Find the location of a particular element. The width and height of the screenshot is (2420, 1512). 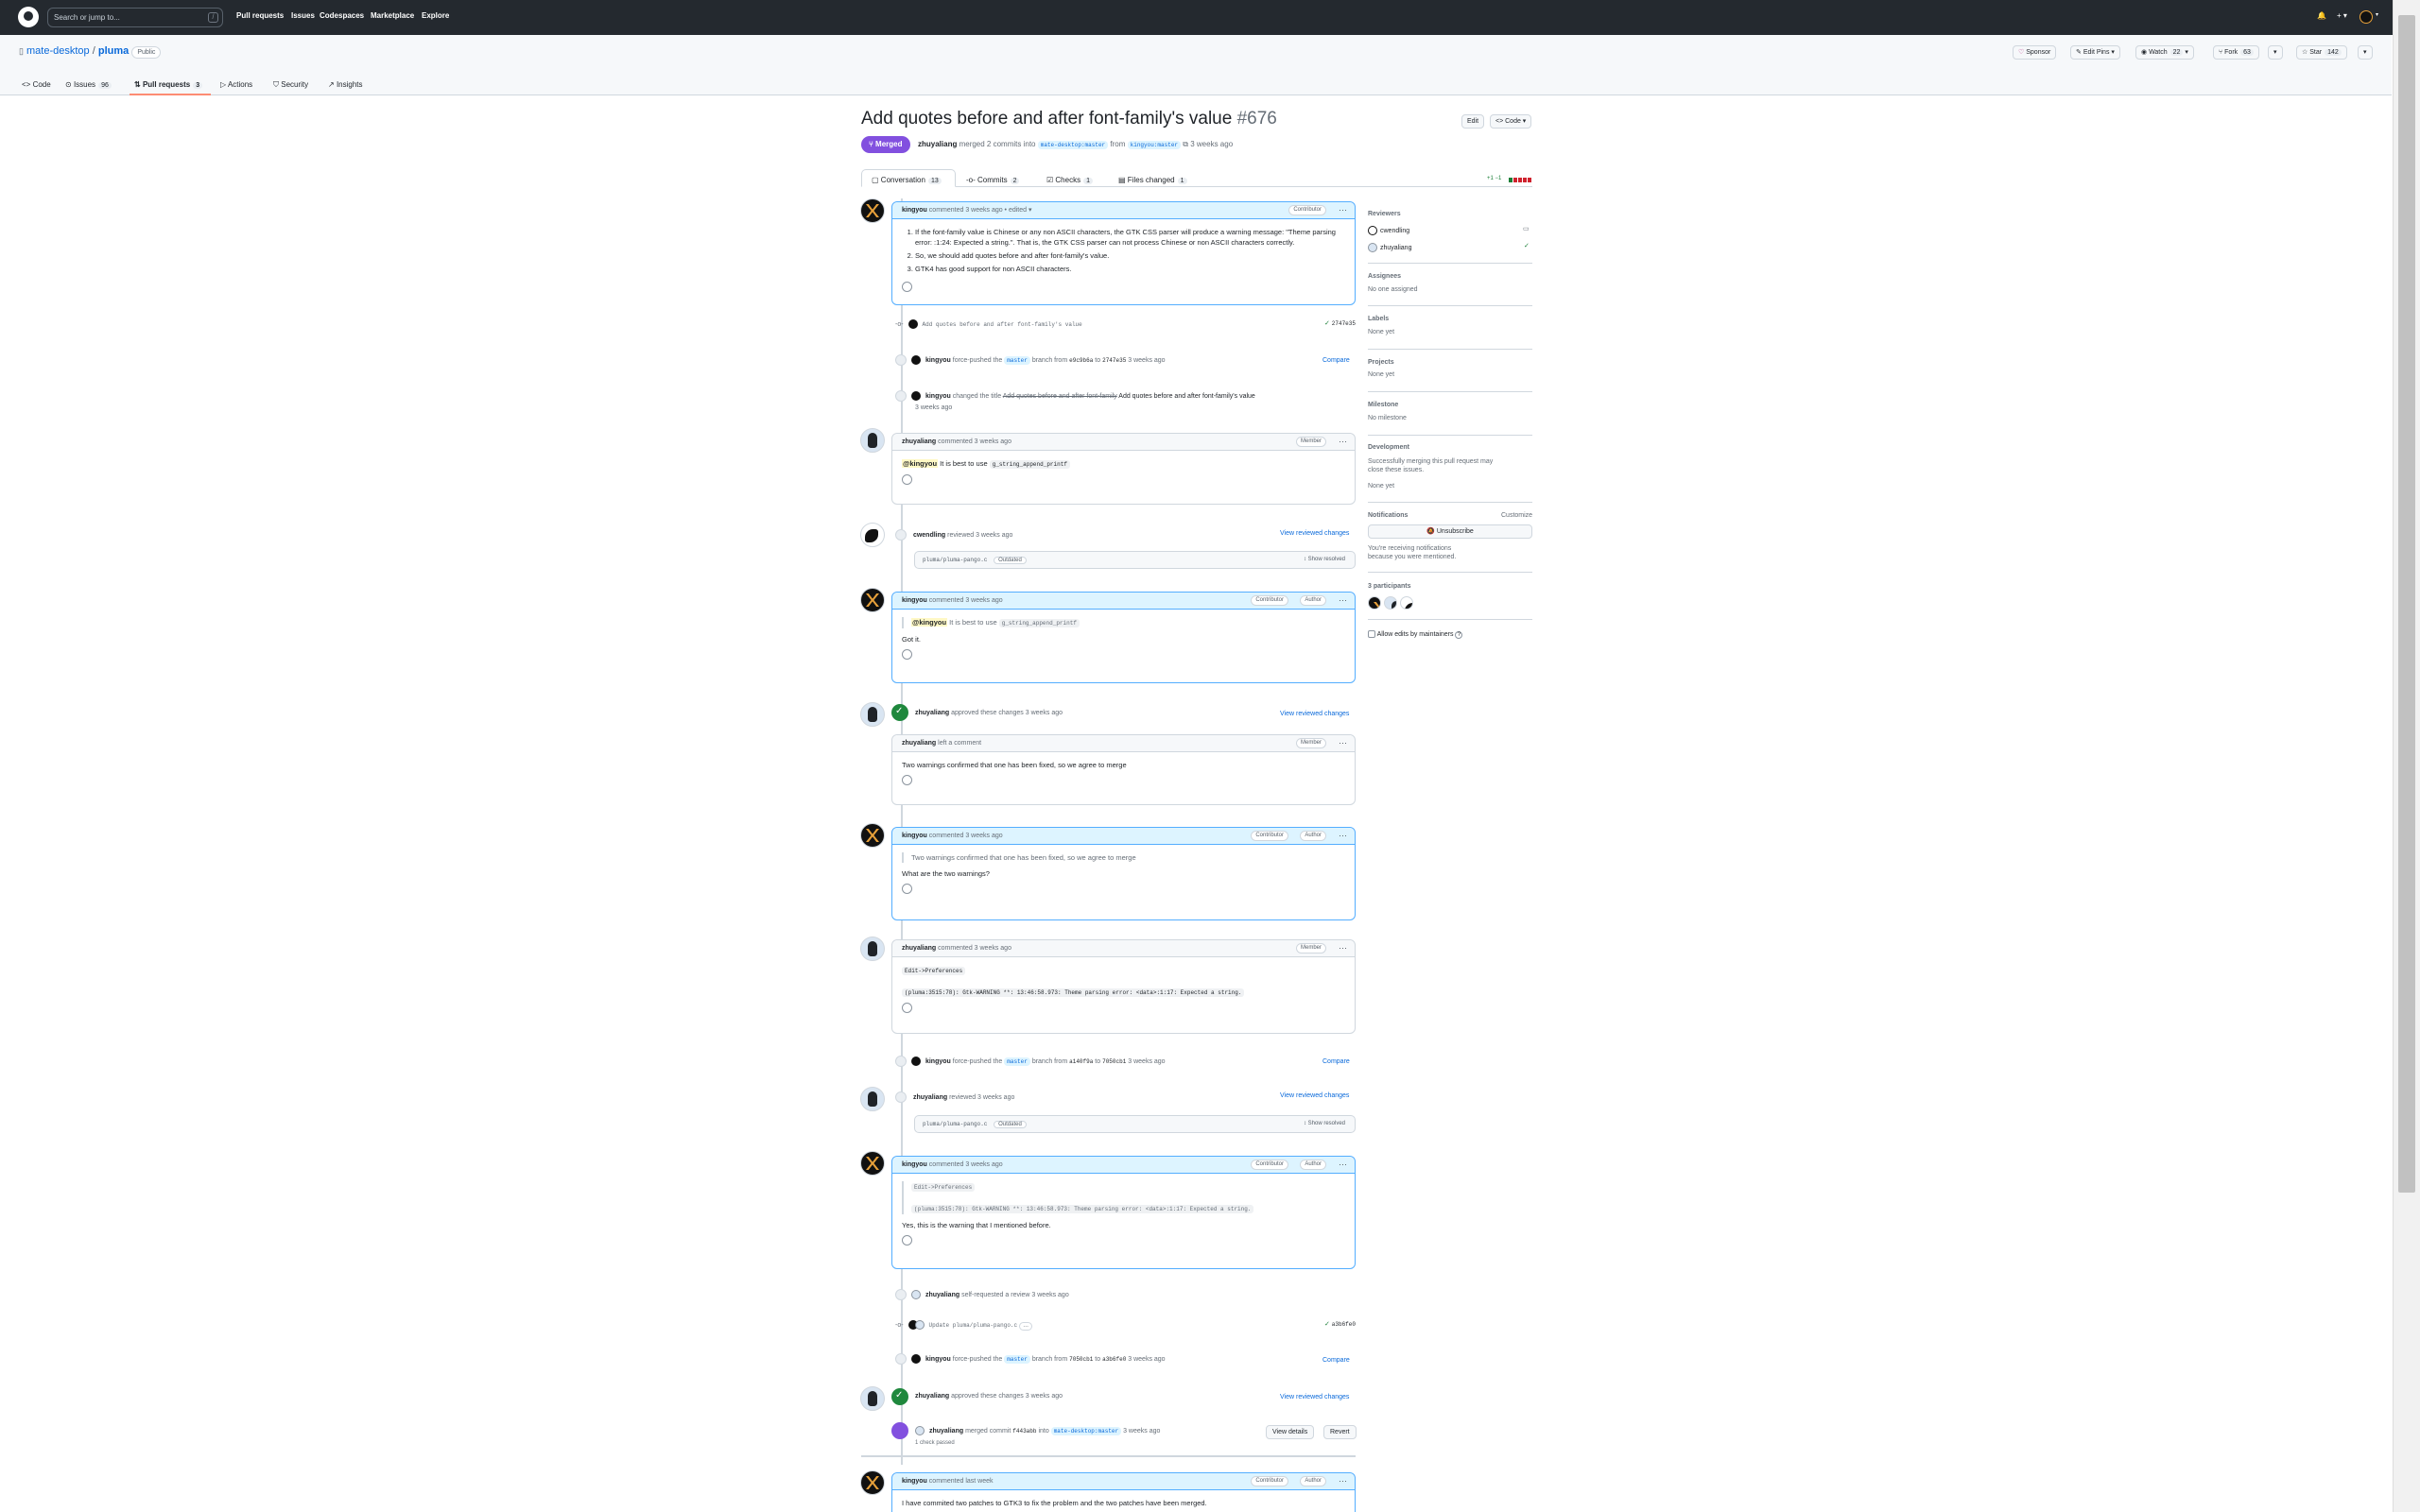

notifications-bell-icon: 🔔 is located at coordinates (2321, 15).